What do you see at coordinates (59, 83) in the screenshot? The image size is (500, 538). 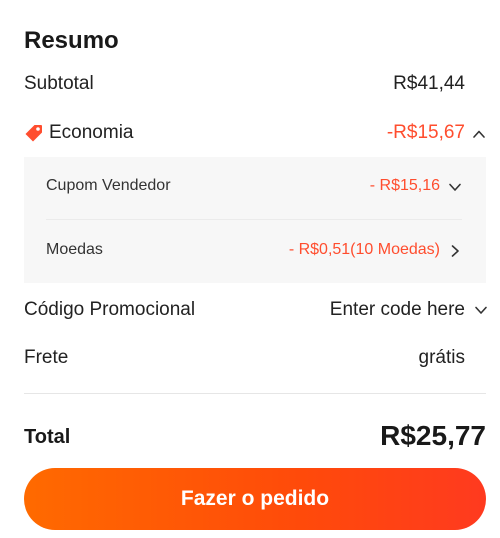 I see `subtotal-label: Subtotal` at bounding box center [59, 83].